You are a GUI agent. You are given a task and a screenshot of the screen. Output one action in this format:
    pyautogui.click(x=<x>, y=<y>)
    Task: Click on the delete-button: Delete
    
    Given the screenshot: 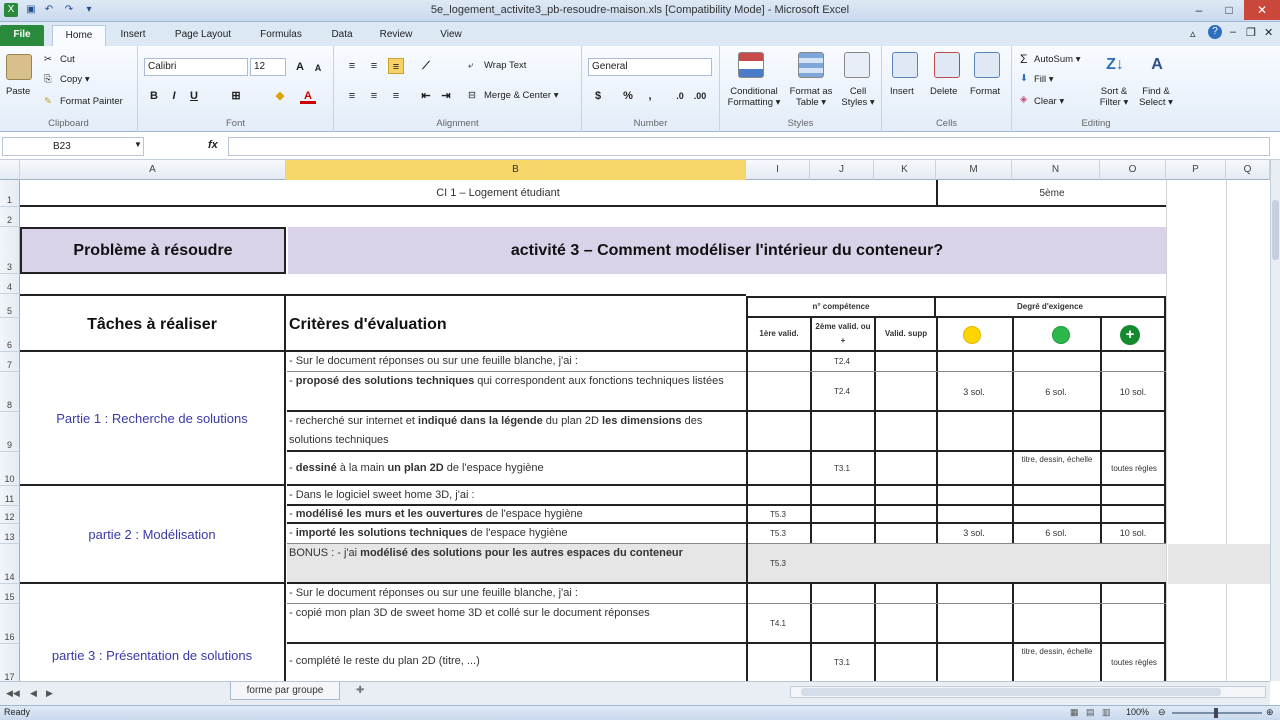 What is the action you would take?
    pyautogui.click(x=943, y=91)
    